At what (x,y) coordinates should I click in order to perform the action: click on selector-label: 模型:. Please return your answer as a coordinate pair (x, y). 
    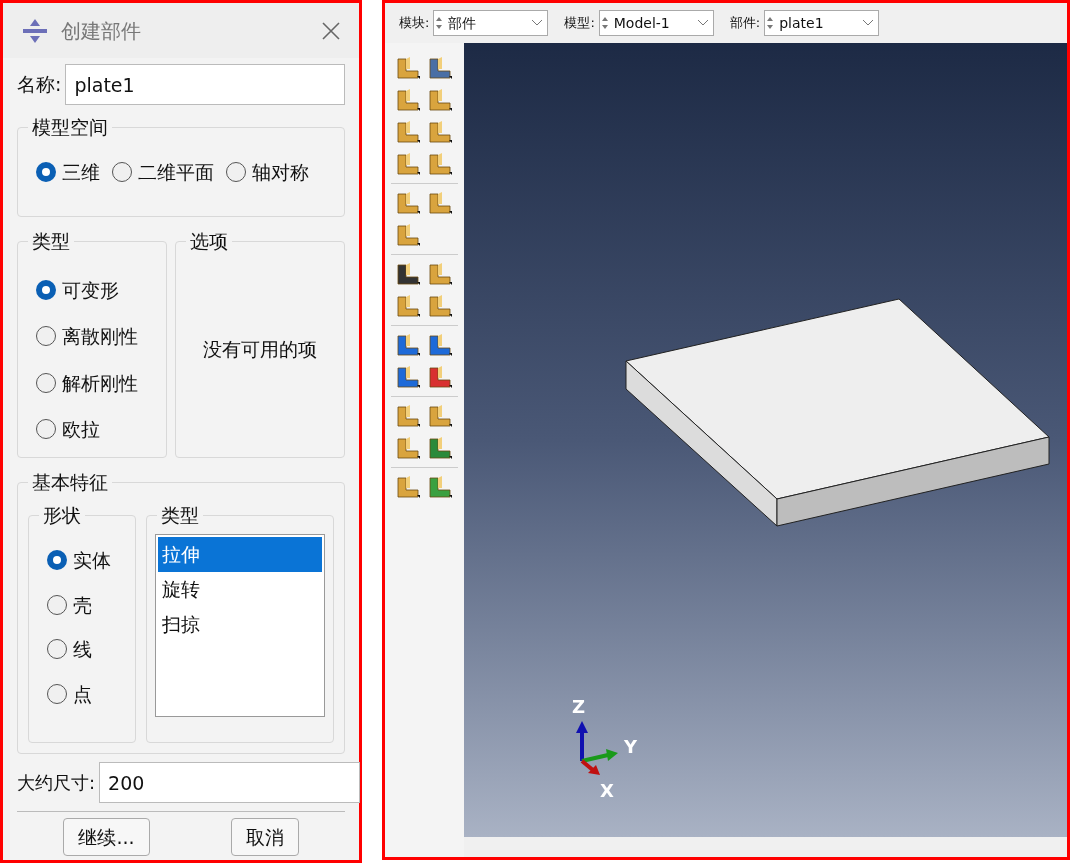
    Looking at the image, I should click on (579, 23).